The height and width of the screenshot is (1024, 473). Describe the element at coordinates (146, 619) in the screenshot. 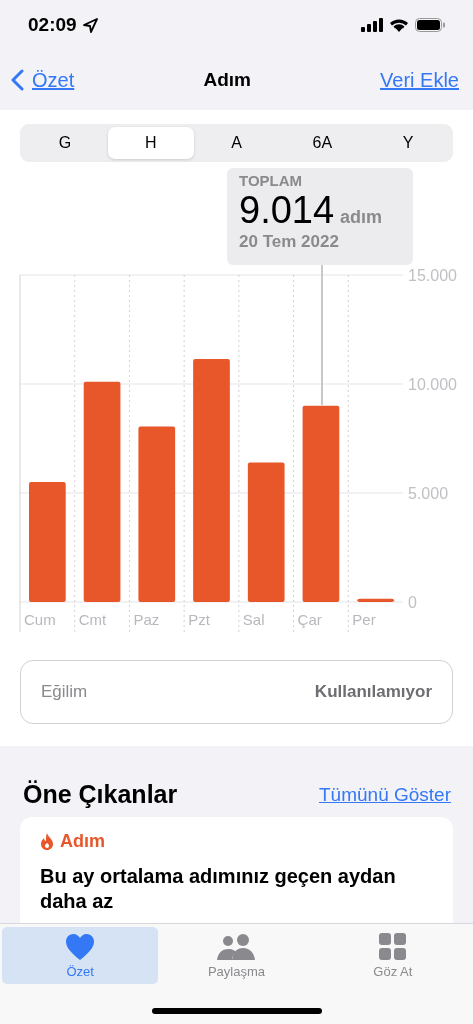

I see `axis-label: Paz` at that location.